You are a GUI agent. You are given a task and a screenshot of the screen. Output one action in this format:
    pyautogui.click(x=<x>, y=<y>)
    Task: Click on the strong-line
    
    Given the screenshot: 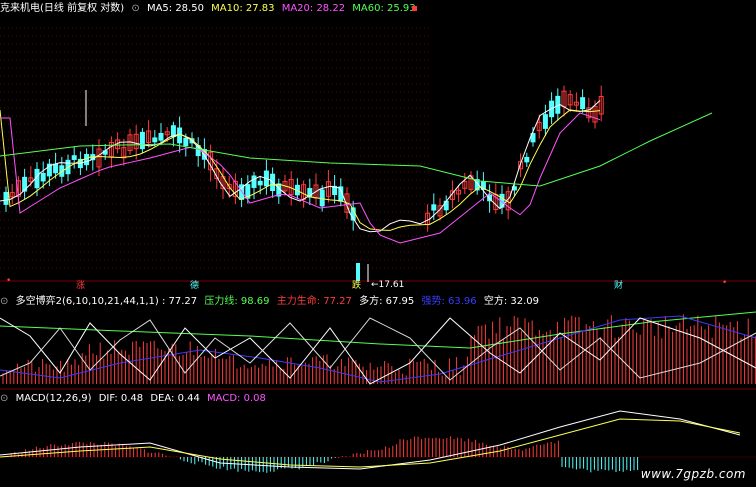 What is the action you would take?
    pyautogui.click(x=378, y=349)
    